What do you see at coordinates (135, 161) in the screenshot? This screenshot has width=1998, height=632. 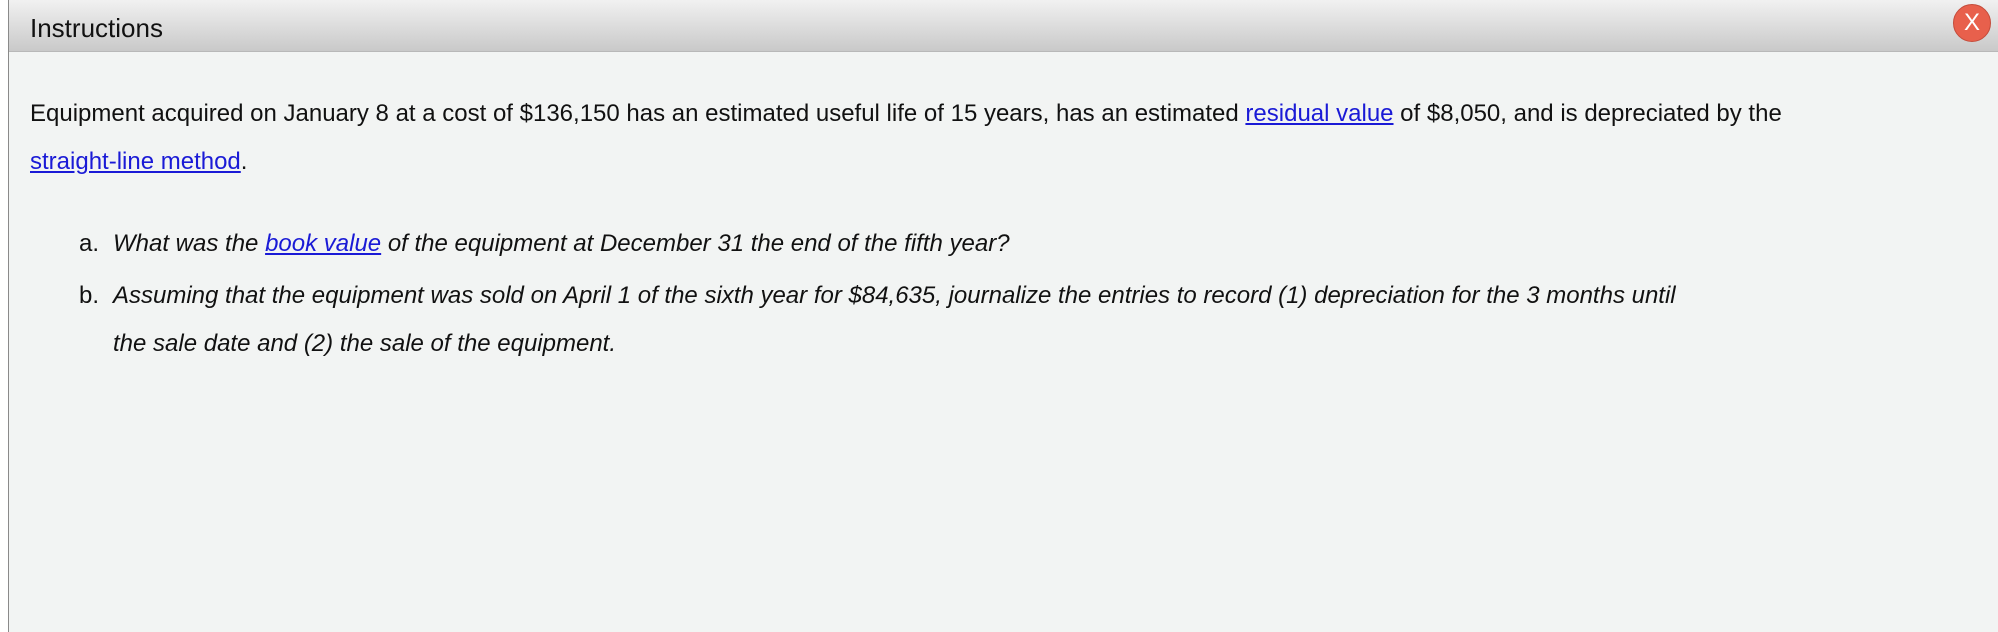 I see `straight-line-method-link: straight-line method` at bounding box center [135, 161].